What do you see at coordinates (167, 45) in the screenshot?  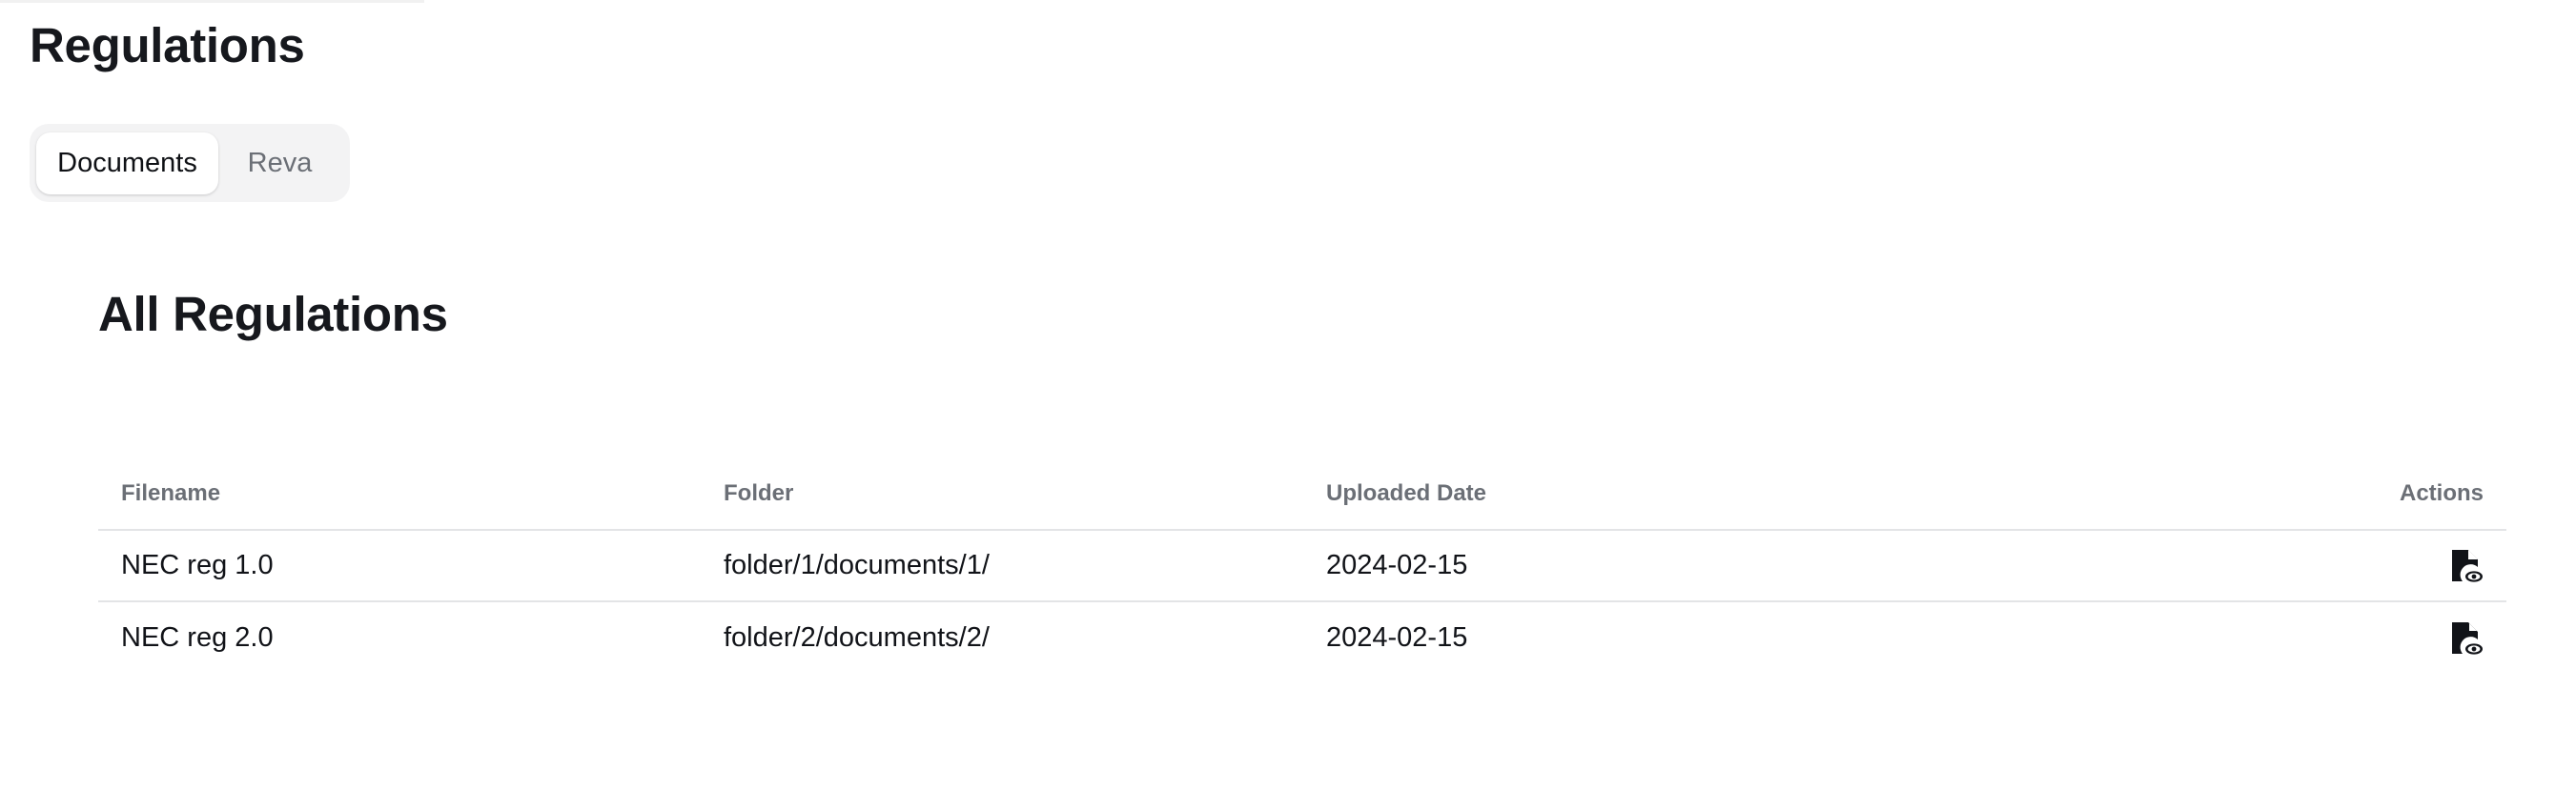 I see `page-title: Regulations` at bounding box center [167, 45].